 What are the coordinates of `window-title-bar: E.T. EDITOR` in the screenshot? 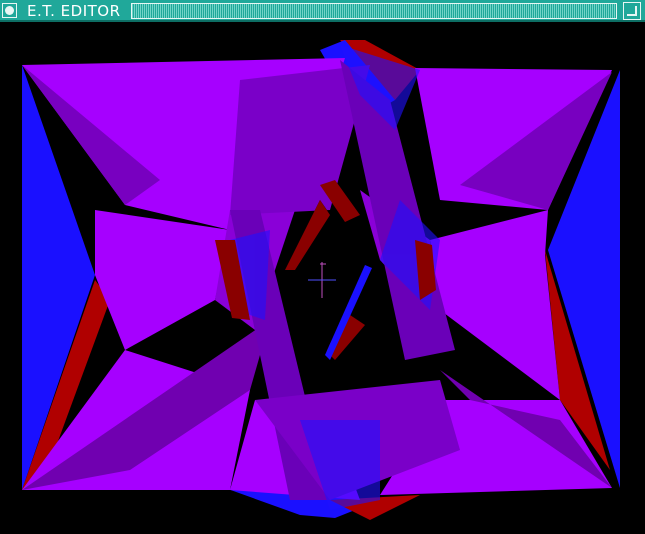 It's located at (322, 11).